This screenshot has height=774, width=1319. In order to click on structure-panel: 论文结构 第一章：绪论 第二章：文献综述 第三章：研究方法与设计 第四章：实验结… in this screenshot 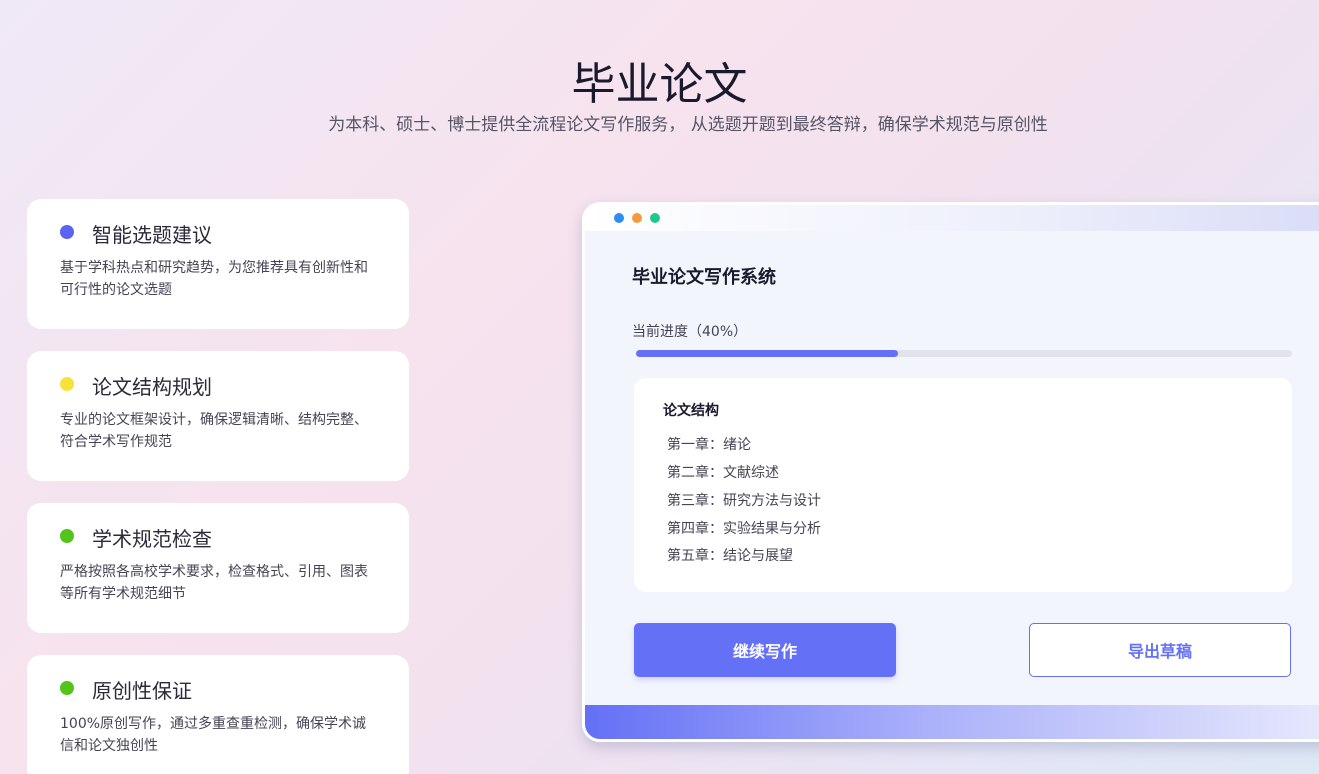, I will do `click(963, 485)`.